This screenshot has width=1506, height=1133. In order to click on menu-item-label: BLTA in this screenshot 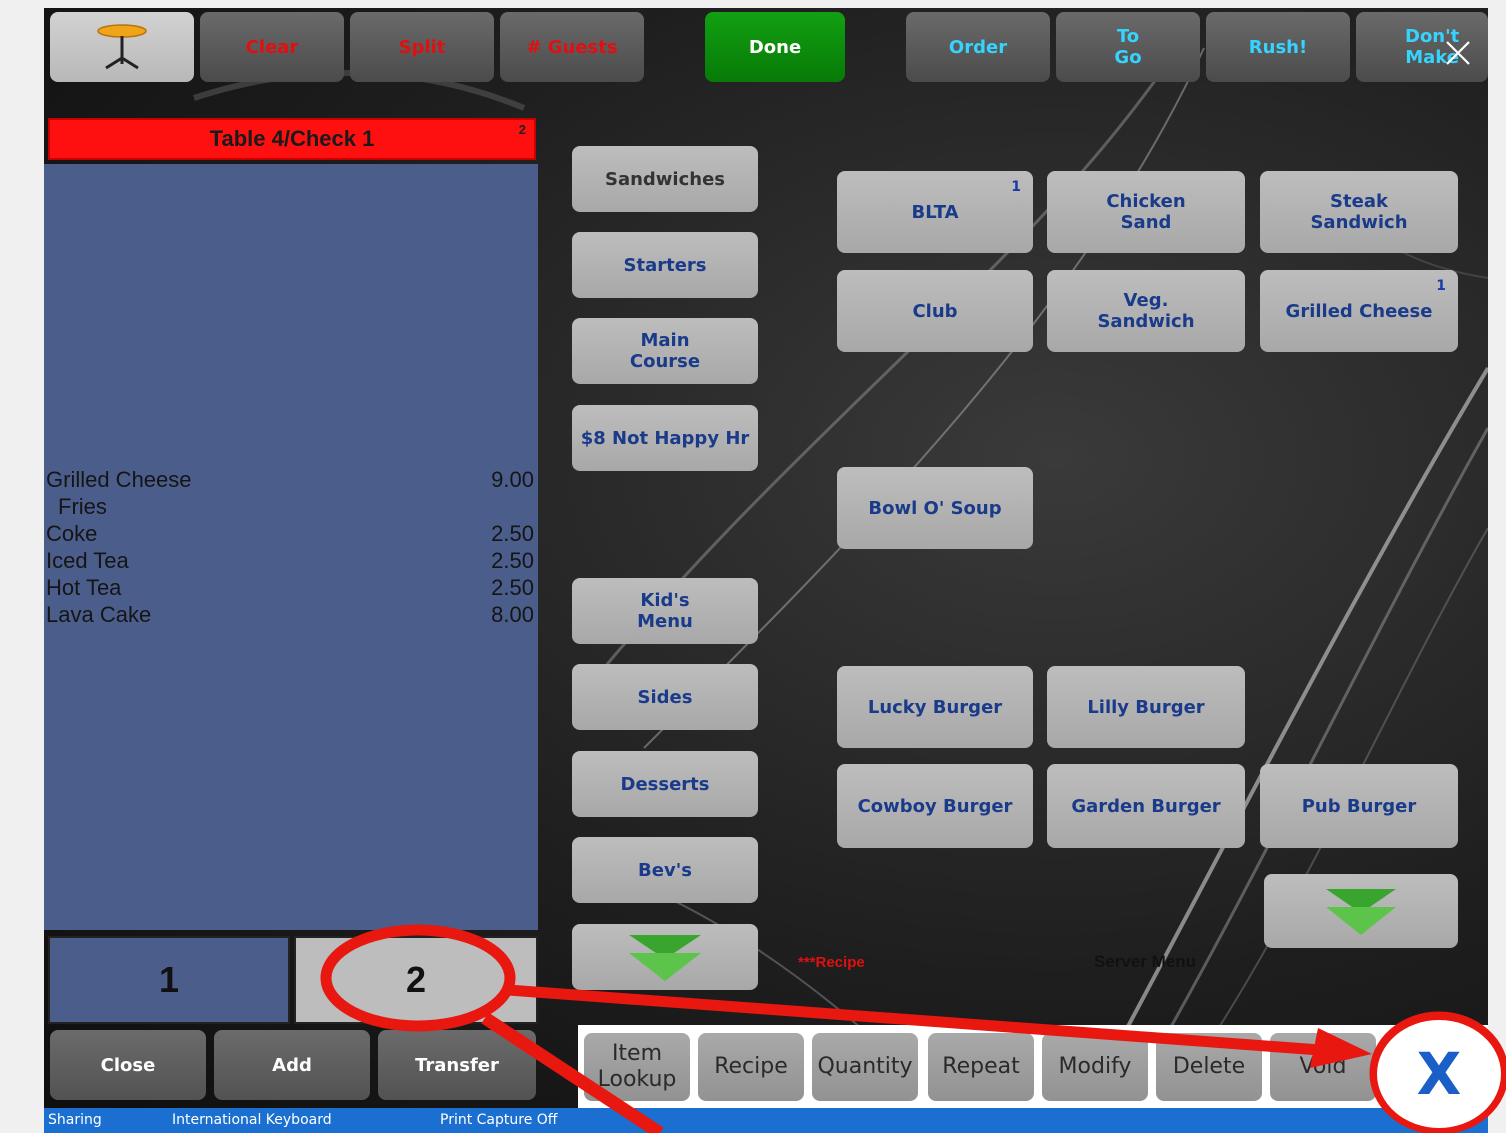, I will do `click(935, 212)`.